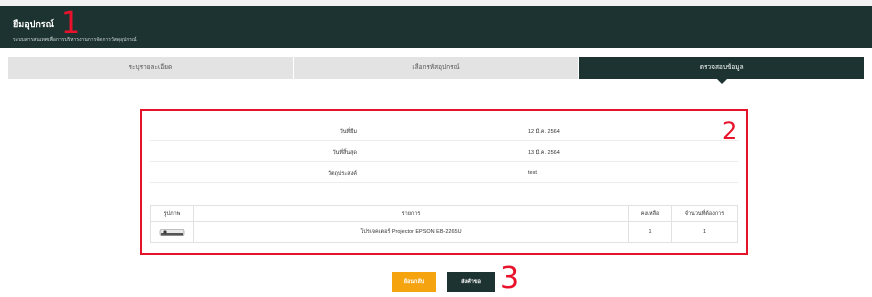  I want to click on projector-icon, so click(172, 232).